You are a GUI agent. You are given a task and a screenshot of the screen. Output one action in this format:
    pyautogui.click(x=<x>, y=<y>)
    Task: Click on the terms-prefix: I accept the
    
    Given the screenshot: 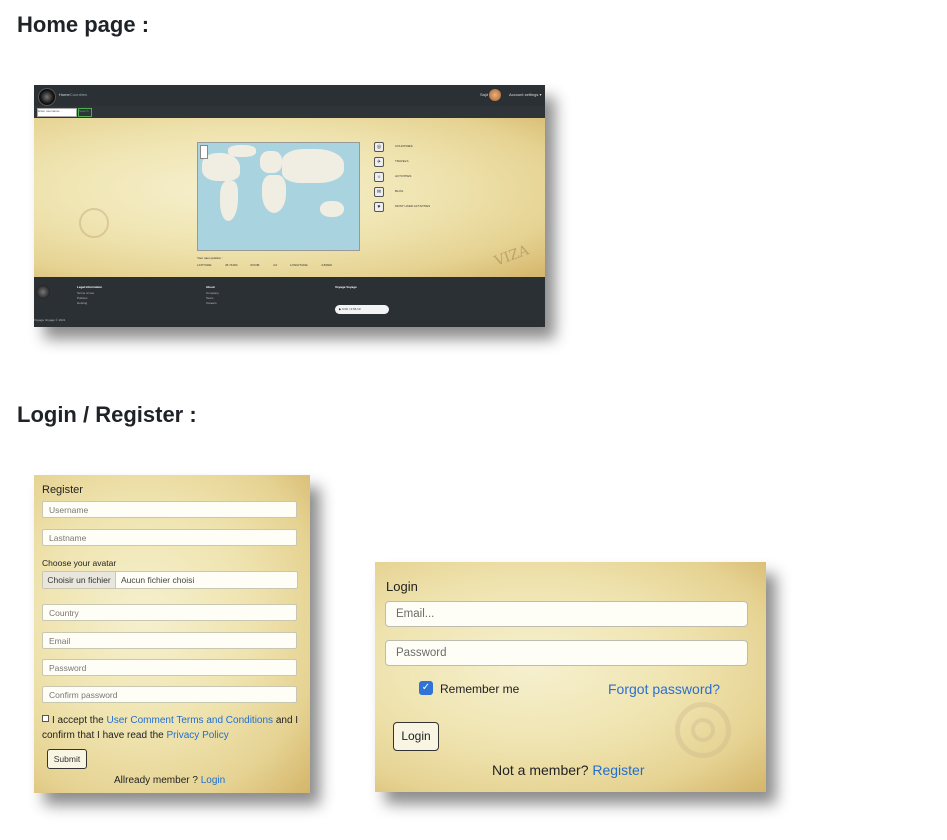 What is the action you would take?
    pyautogui.click(x=78, y=720)
    